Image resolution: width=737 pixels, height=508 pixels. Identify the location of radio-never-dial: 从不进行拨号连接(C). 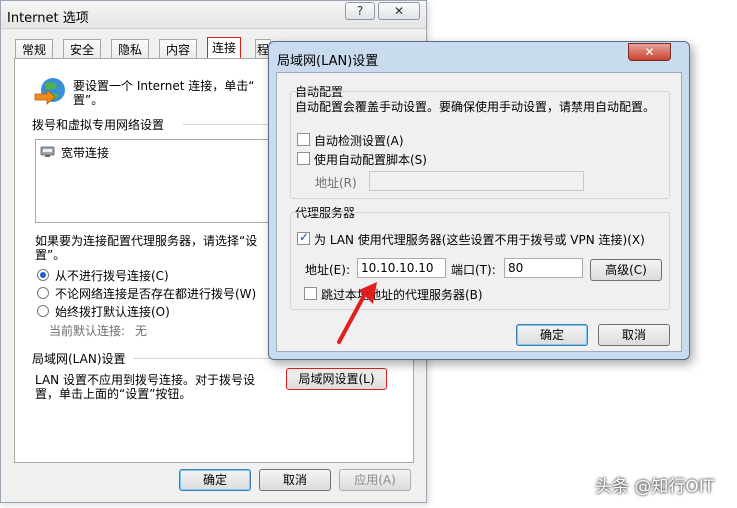
(157, 275).